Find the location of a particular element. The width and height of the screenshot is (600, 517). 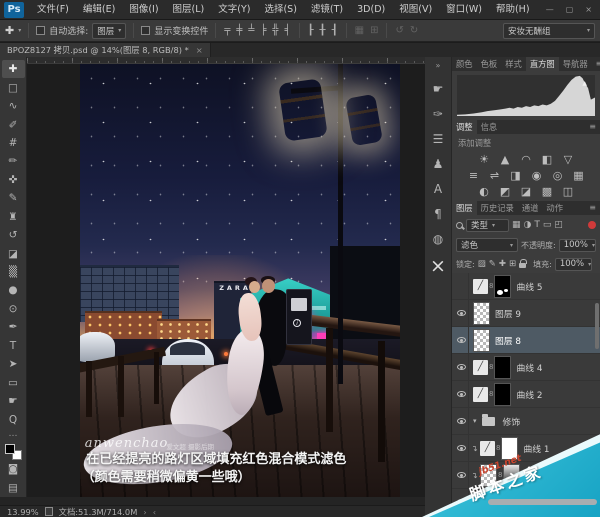

threshold-icon: ◪ is located at coordinates (526, 191).